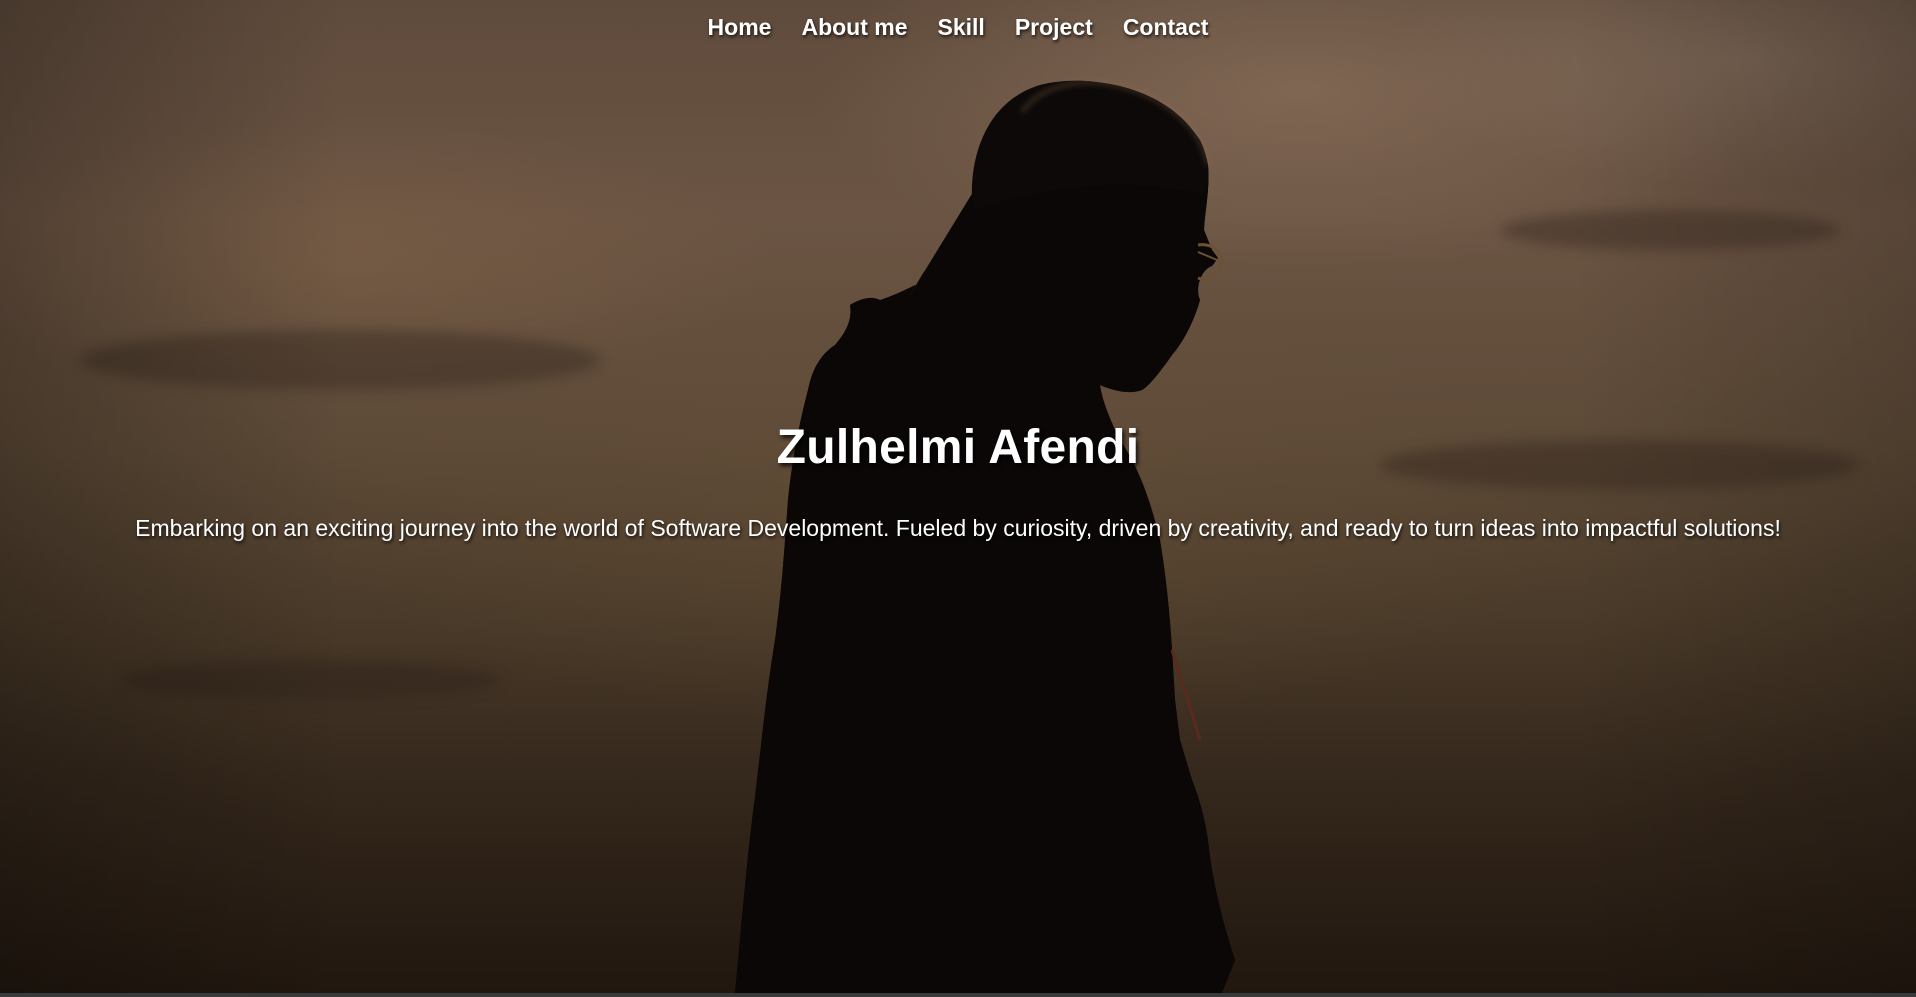 This screenshot has width=1916, height=997. Describe the element at coordinates (958, 447) in the screenshot. I see `hero-title: Zulhelmi Afendi` at that location.